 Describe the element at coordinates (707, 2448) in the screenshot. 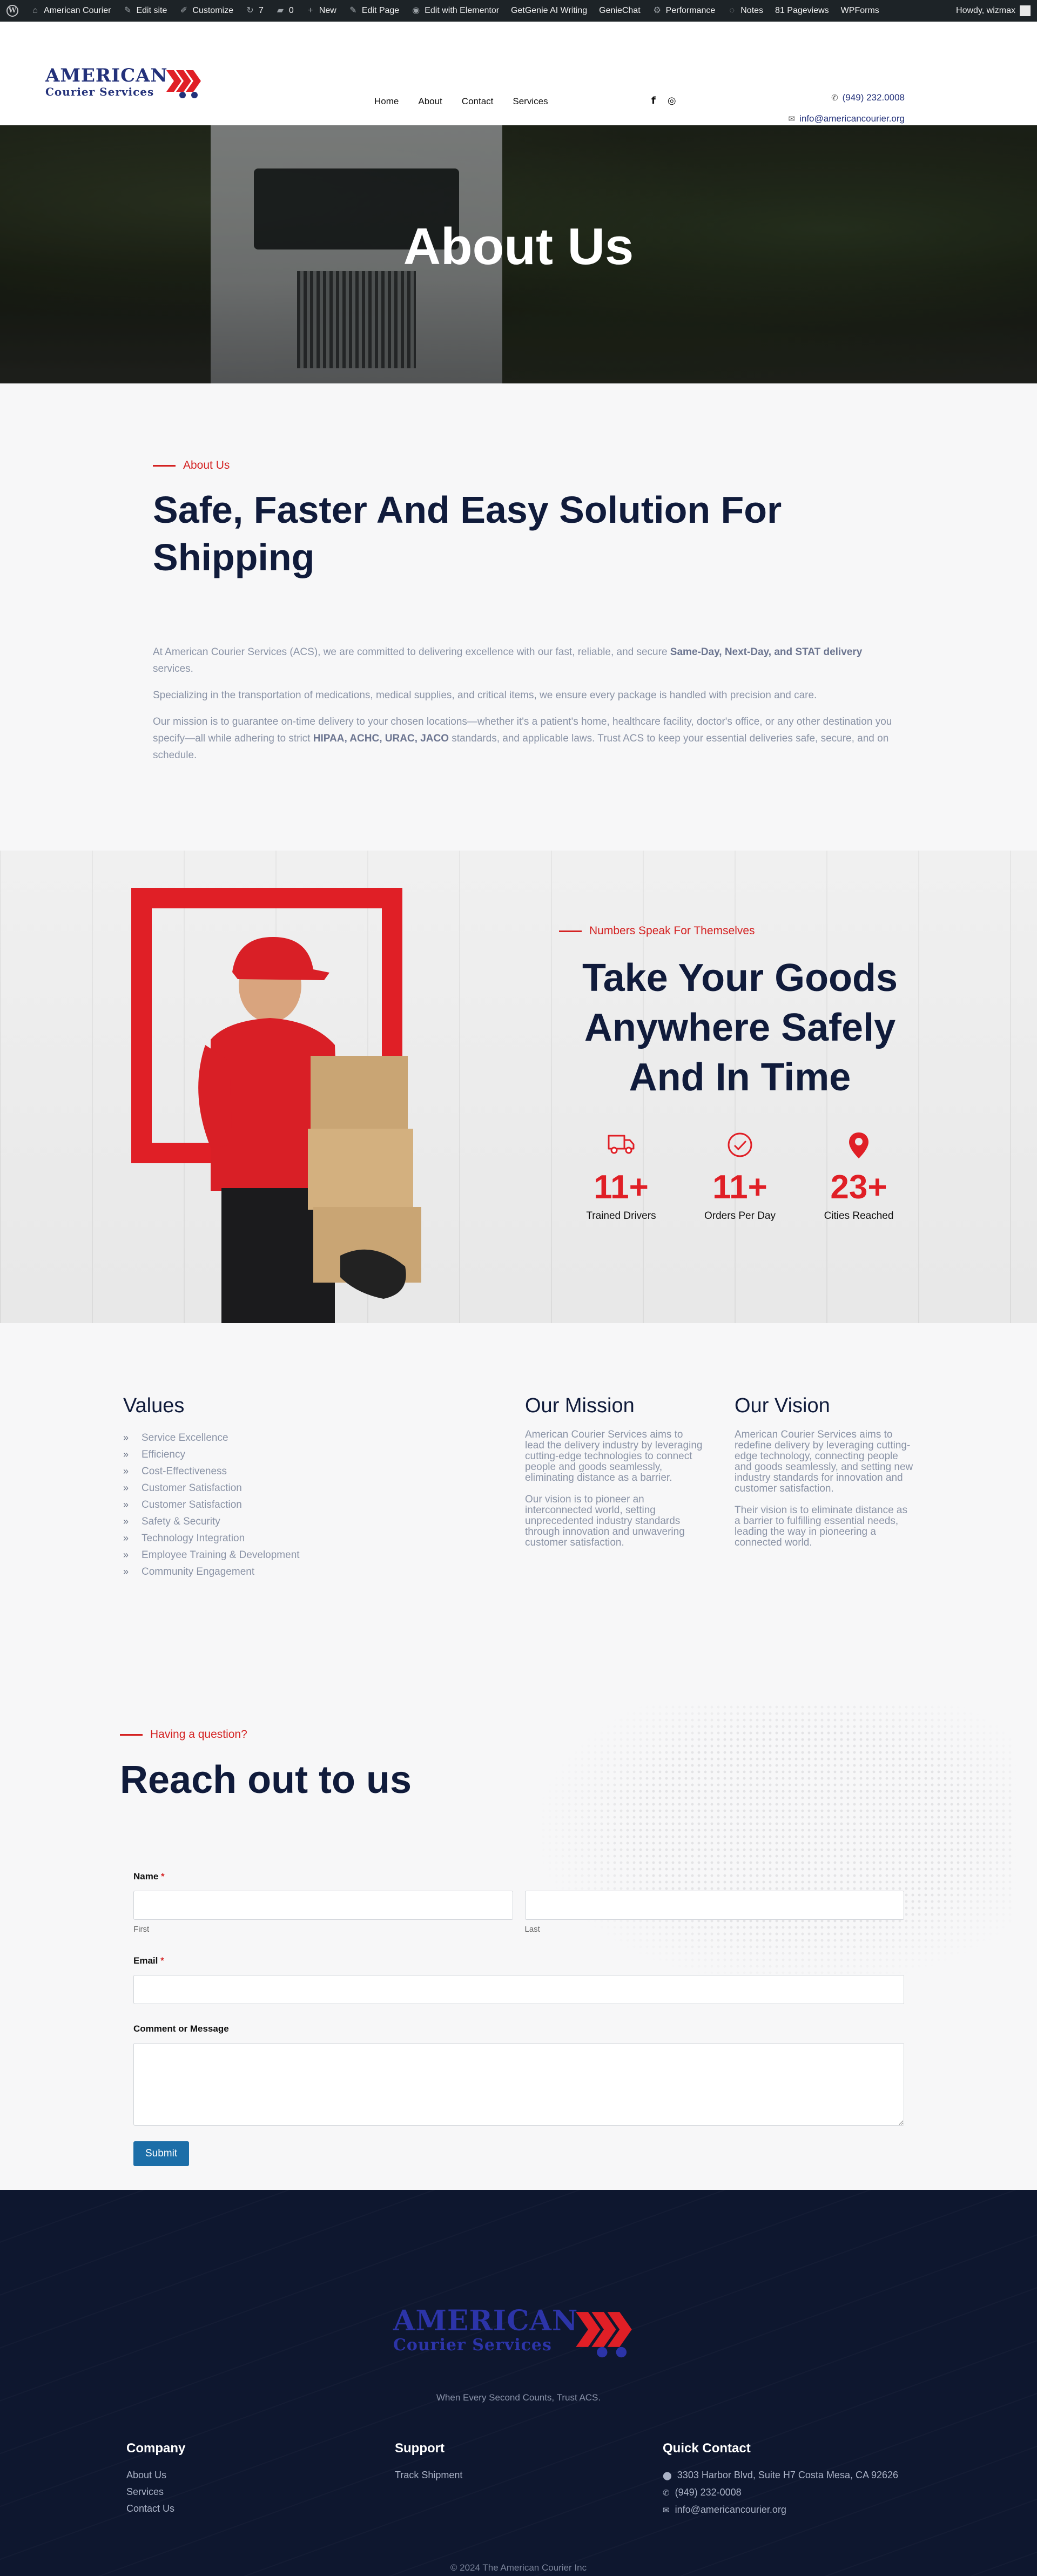

I see `quick-contact-title: Quick Contact` at that location.